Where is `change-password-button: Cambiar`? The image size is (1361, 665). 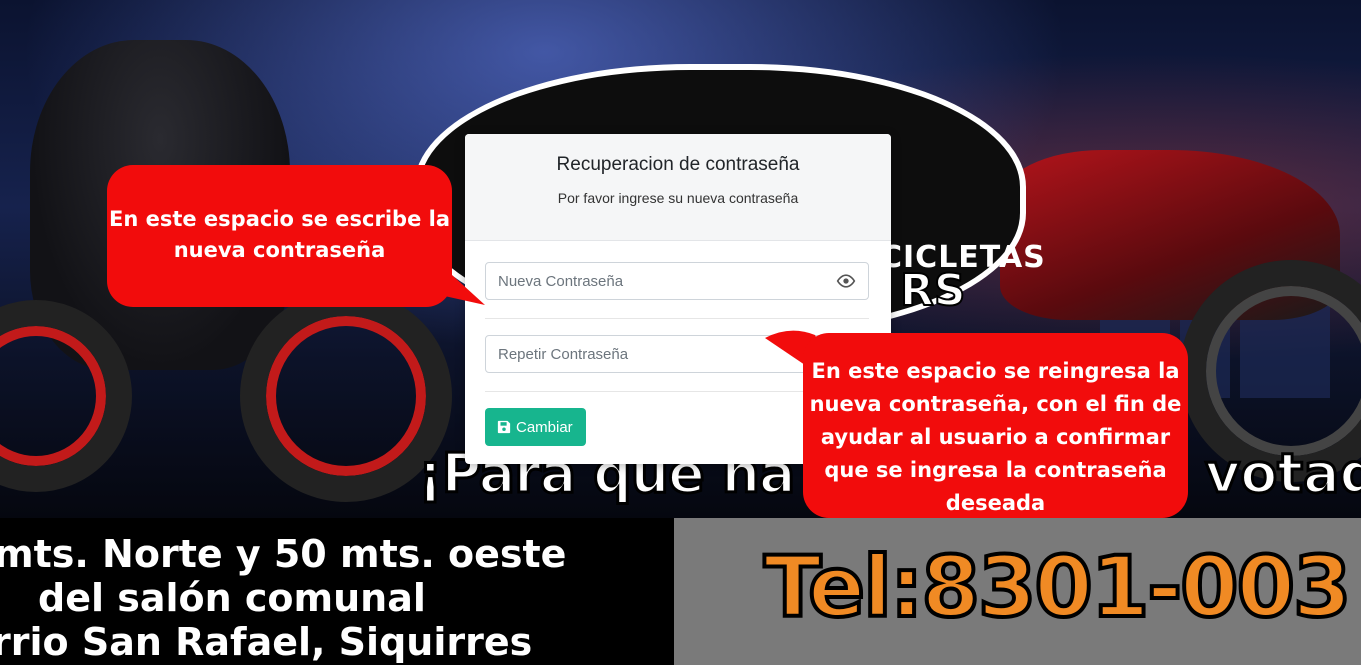
change-password-button: Cambiar is located at coordinates (535, 427).